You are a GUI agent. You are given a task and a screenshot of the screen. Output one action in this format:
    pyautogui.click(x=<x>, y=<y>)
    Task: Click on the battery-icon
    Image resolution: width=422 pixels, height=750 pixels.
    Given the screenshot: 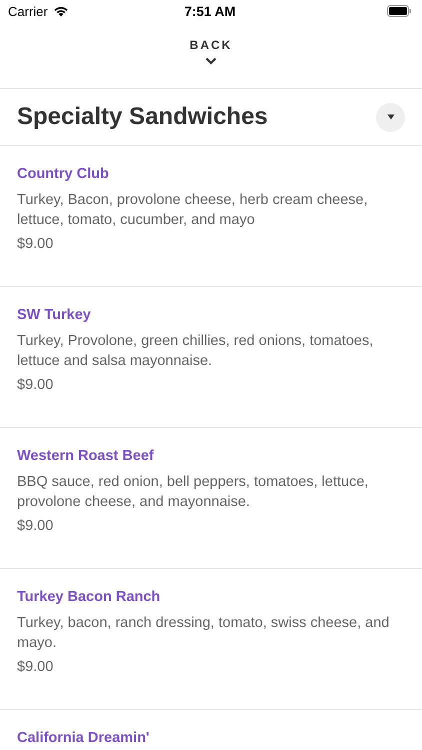 What is the action you would take?
    pyautogui.click(x=399, y=11)
    